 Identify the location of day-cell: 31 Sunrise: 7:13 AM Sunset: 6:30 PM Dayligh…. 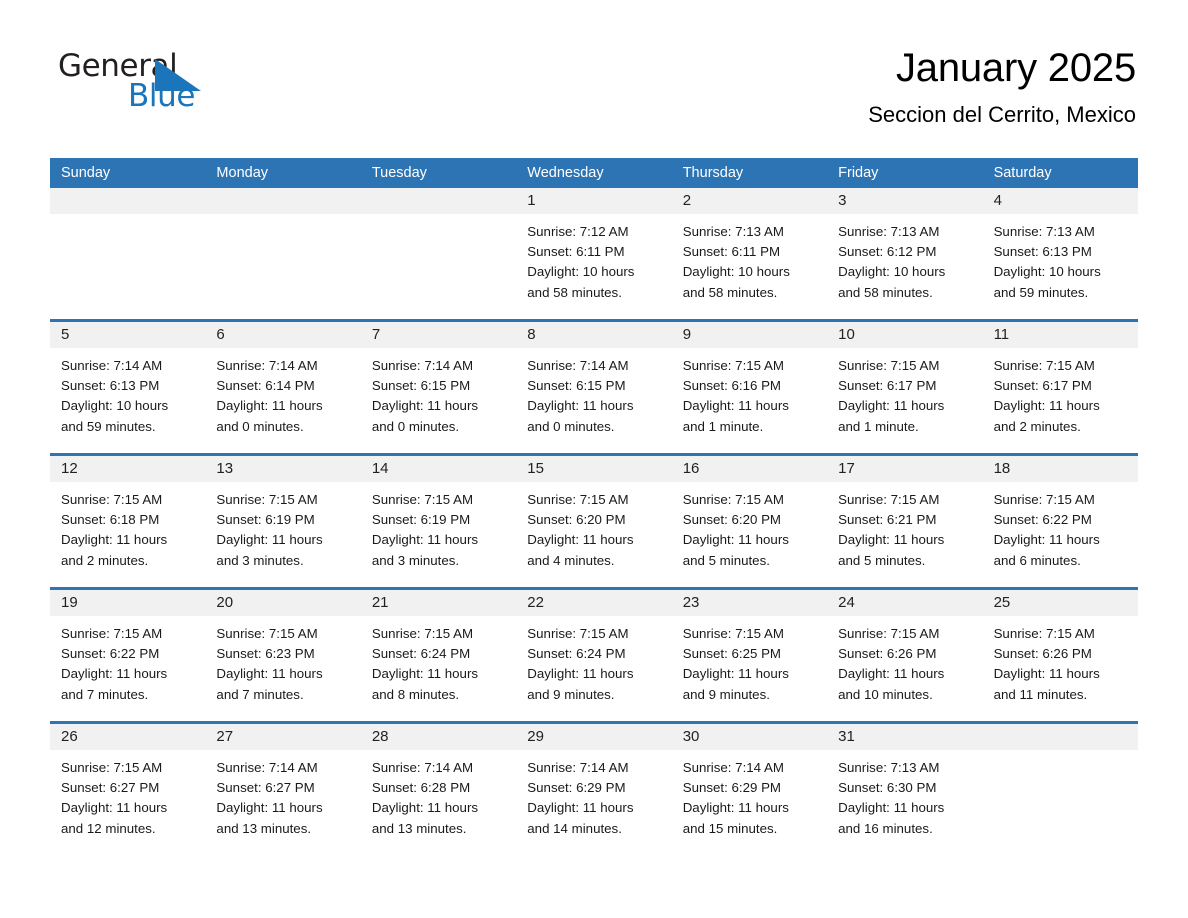
(905, 783).